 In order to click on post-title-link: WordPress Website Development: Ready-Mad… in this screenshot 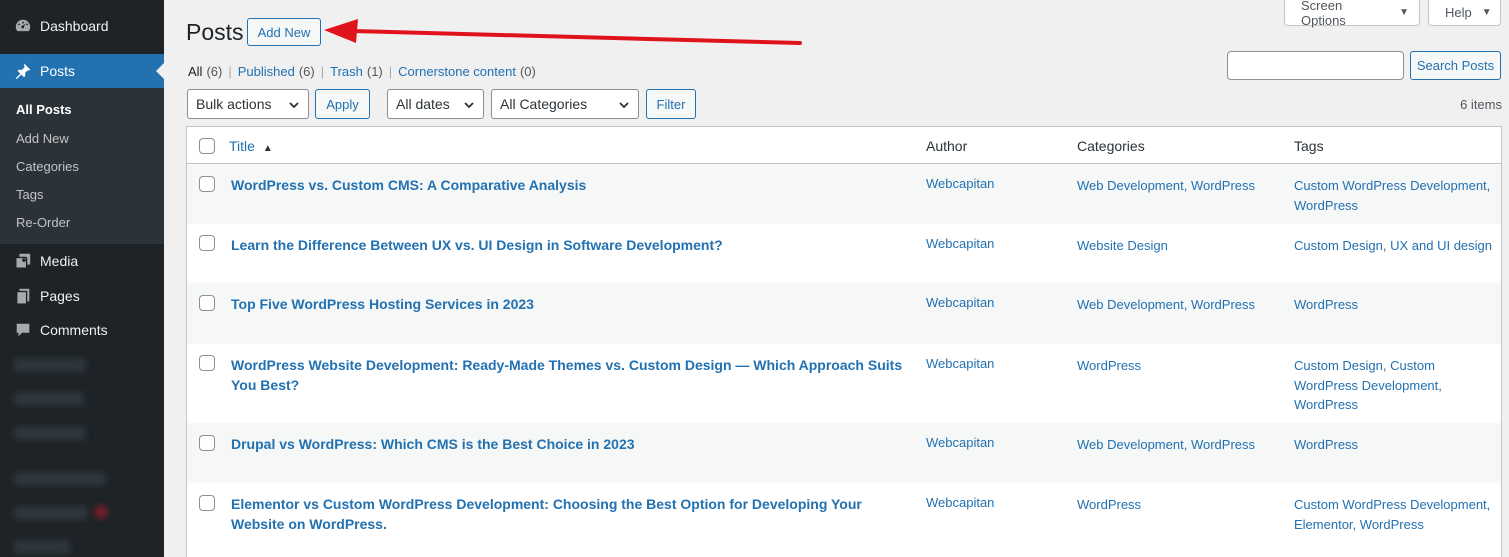, I will do `click(571, 375)`.